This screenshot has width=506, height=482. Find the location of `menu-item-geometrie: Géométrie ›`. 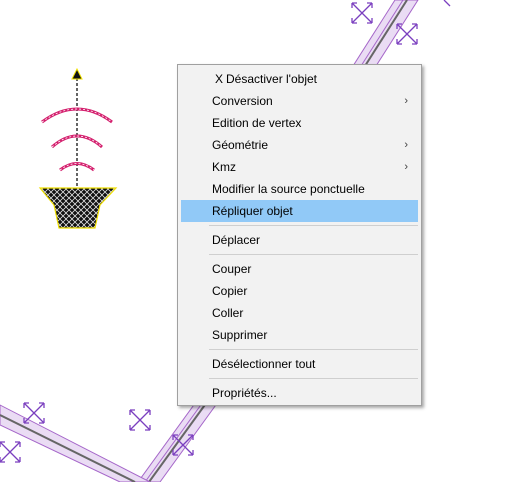

menu-item-geometrie: Géométrie › is located at coordinates (299, 145).